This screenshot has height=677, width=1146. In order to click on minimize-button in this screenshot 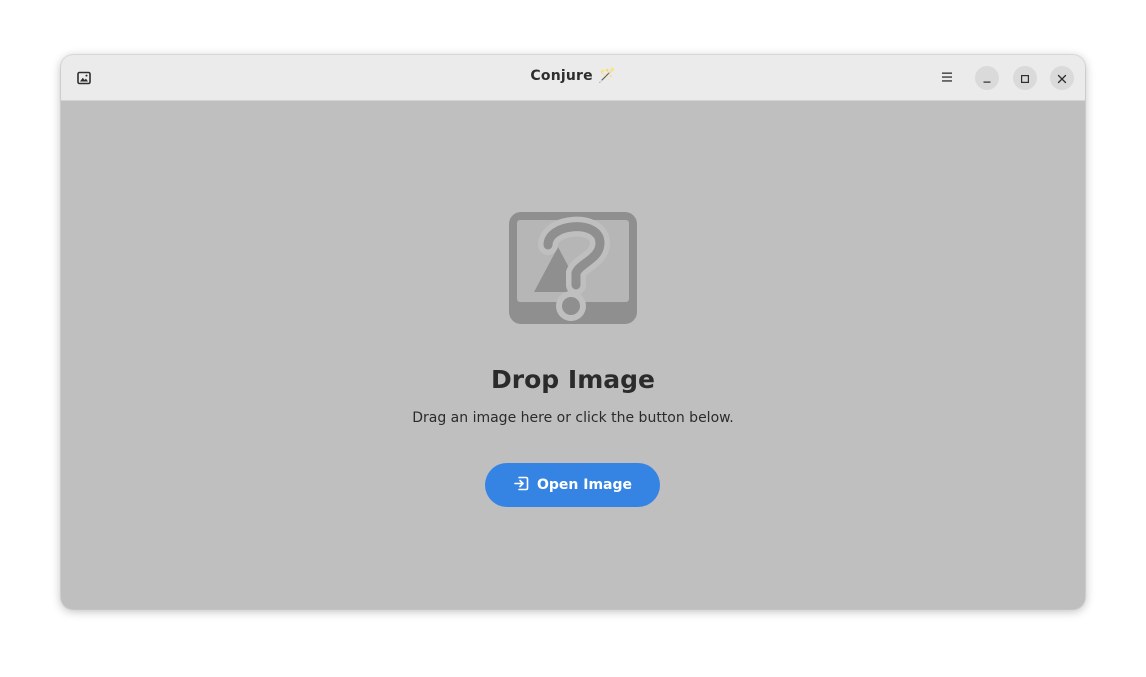, I will do `click(987, 78)`.